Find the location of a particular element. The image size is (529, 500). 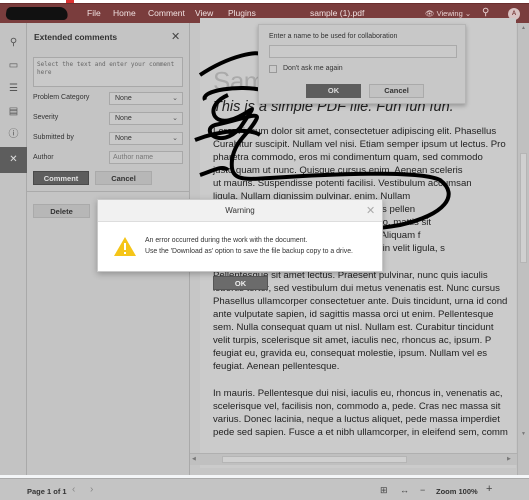

zoom-level: Zoom 100% is located at coordinates (457, 491).